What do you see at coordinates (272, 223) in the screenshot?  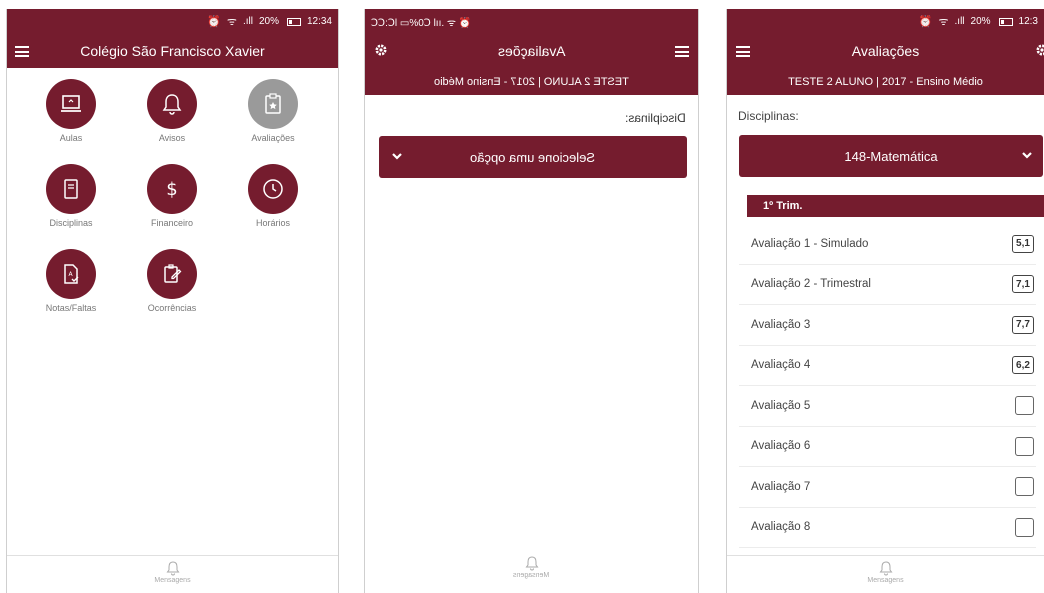 I see `tile-label: Horários` at bounding box center [272, 223].